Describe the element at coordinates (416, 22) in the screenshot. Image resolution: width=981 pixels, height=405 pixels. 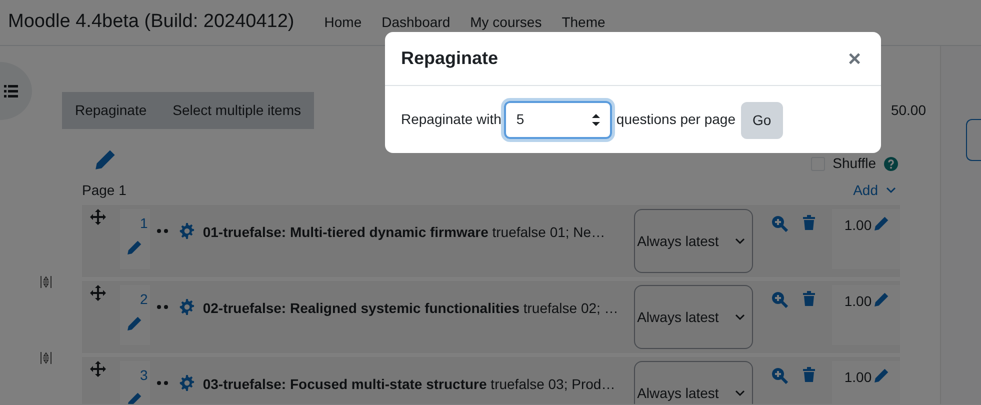
I see `nav-link: Dashboard` at that location.